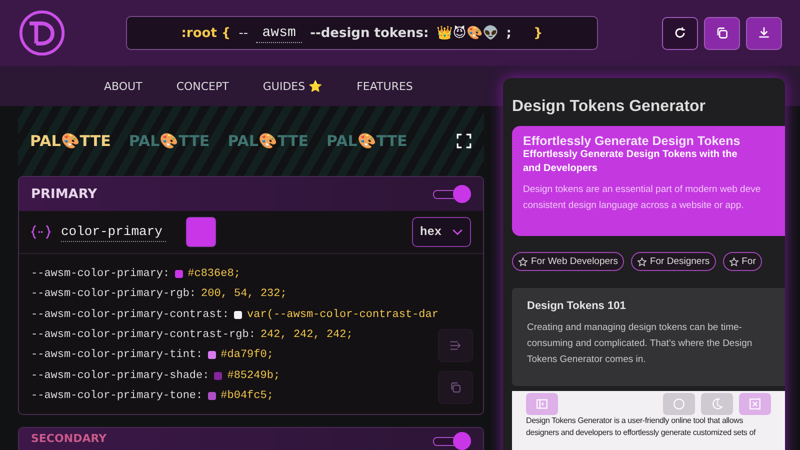 This screenshot has width=800, height=450. What do you see at coordinates (130, 314) in the screenshot?
I see `property-name: --awsm-color-primary-contrast:` at bounding box center [130, 314].